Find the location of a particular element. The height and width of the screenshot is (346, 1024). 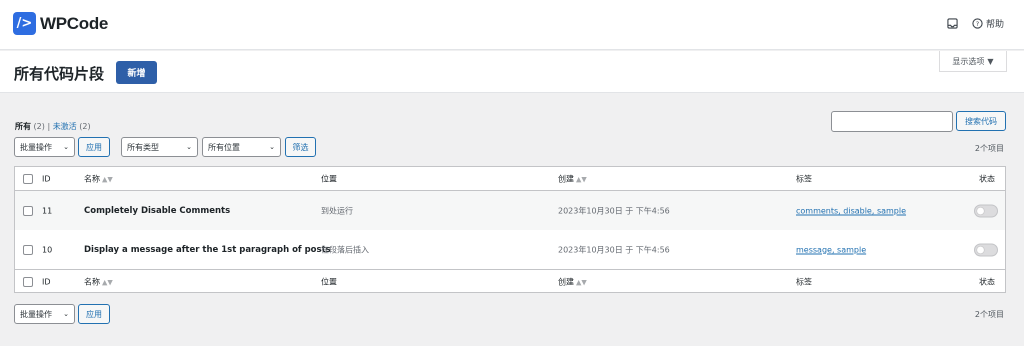

help-icon: ? is located at coordinates (977, 23).